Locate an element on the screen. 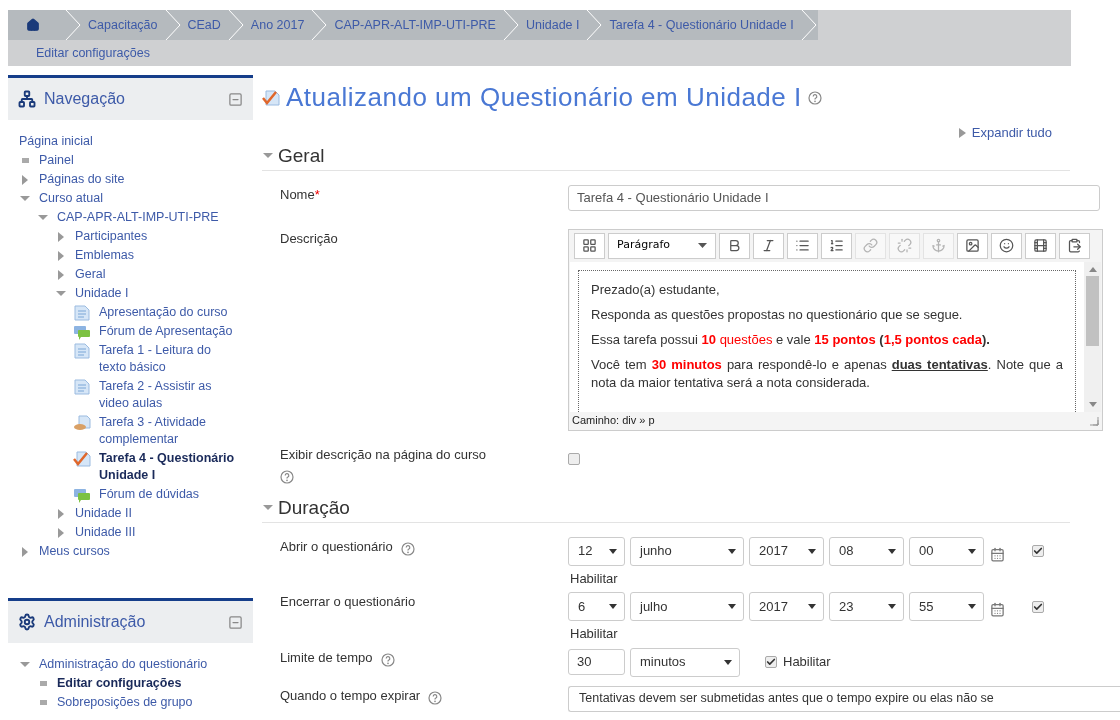 Image resolution: width=1120 pixels, height=720 pixels. date-select: 08 is located at coordinates (866, 551).